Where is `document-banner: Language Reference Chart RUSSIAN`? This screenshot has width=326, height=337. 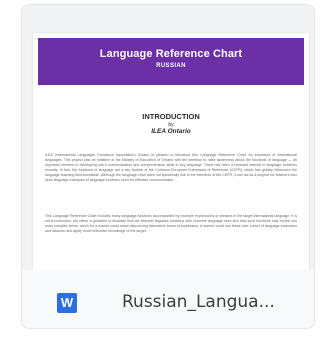 document-banner: Language Reference Chart RUSSIAN is located at coordinates (171, 61).